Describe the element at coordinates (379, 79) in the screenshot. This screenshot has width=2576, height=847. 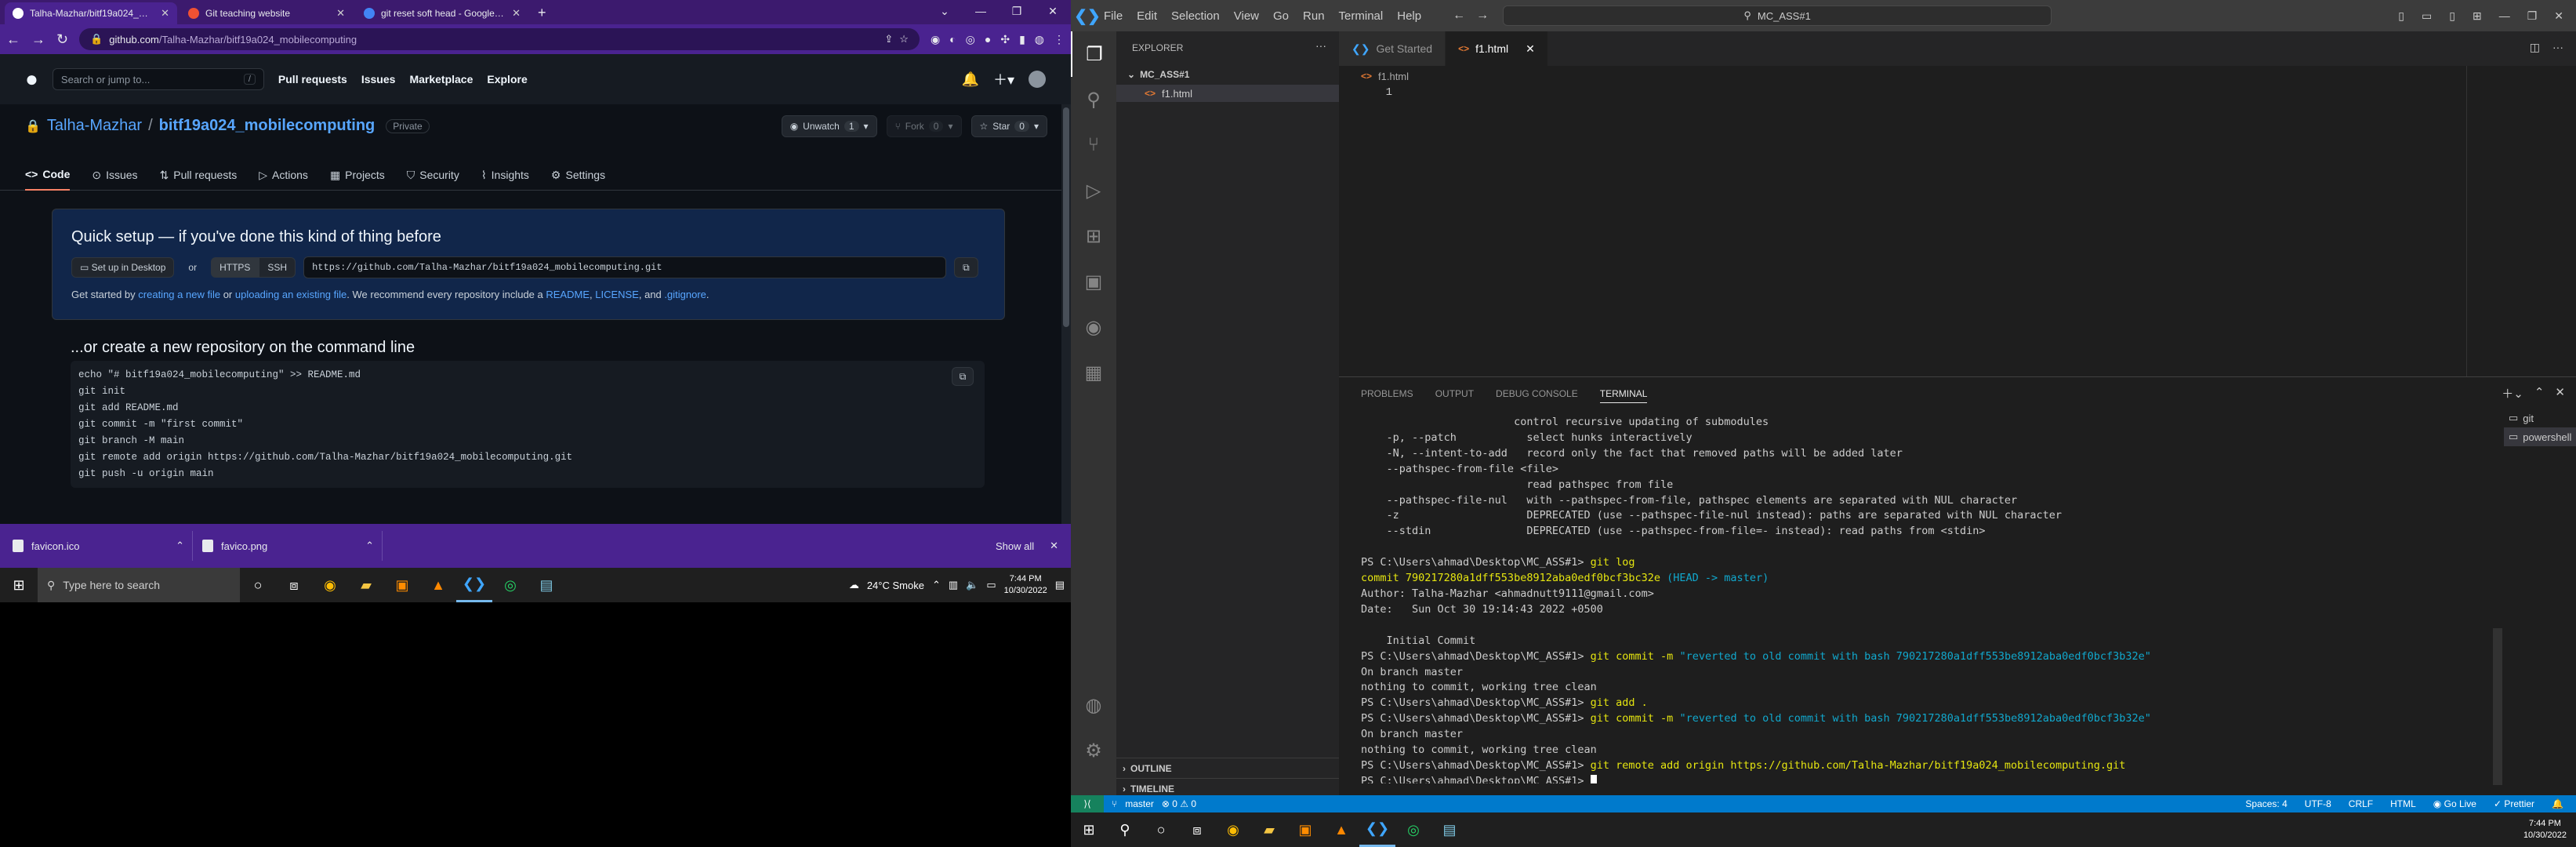
I see `nav-issues: Issues` at that location.